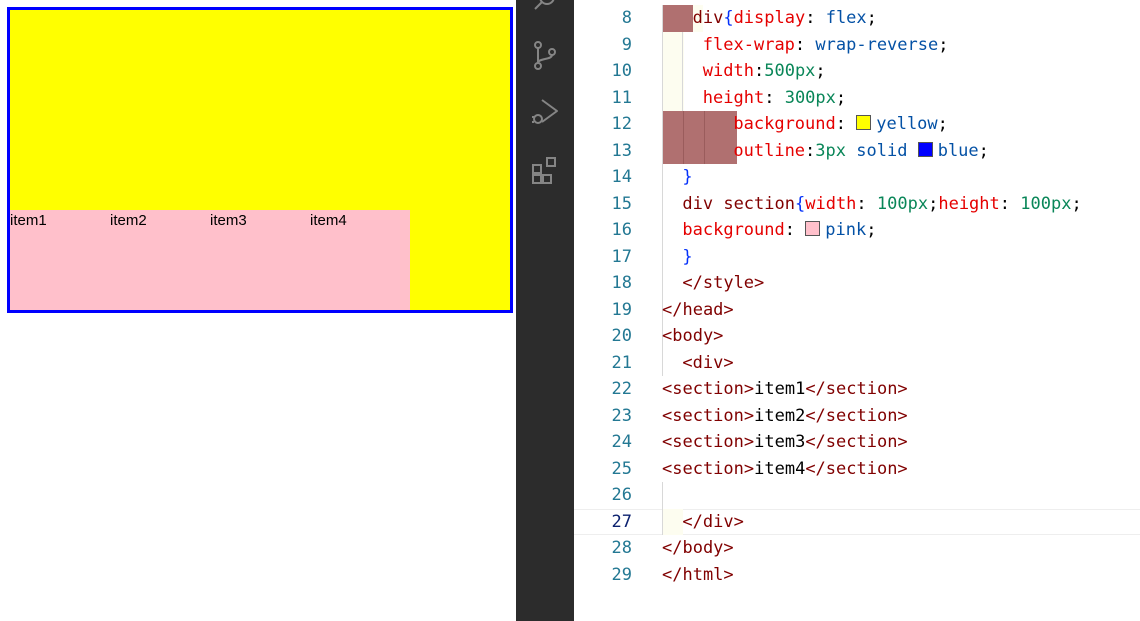 The image size is (1140, 621). What do you see at coordinates (621, 415) in the screenshot?
I see `line-number: 23` at bounding box center [621, 415].